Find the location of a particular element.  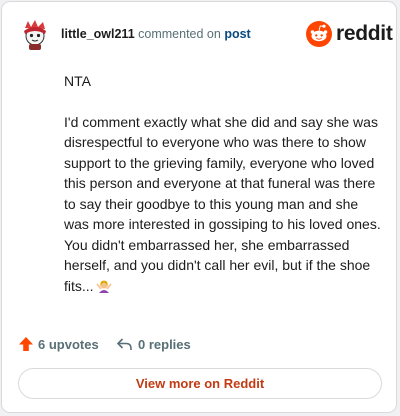

replies-stat: 0 replies is located at coordinates (161, 345).